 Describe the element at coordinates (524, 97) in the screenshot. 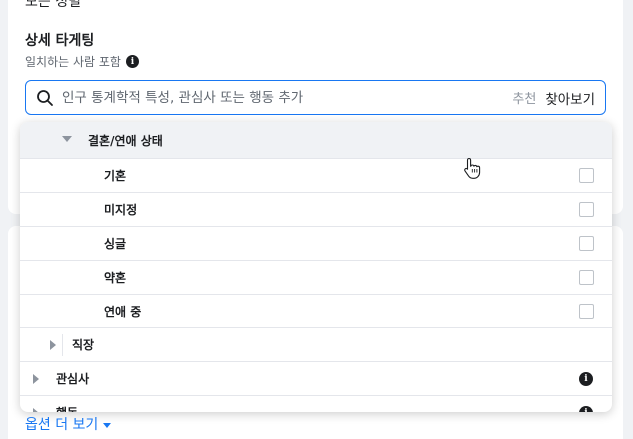

I see `suggestions-link: 추천` at that location.